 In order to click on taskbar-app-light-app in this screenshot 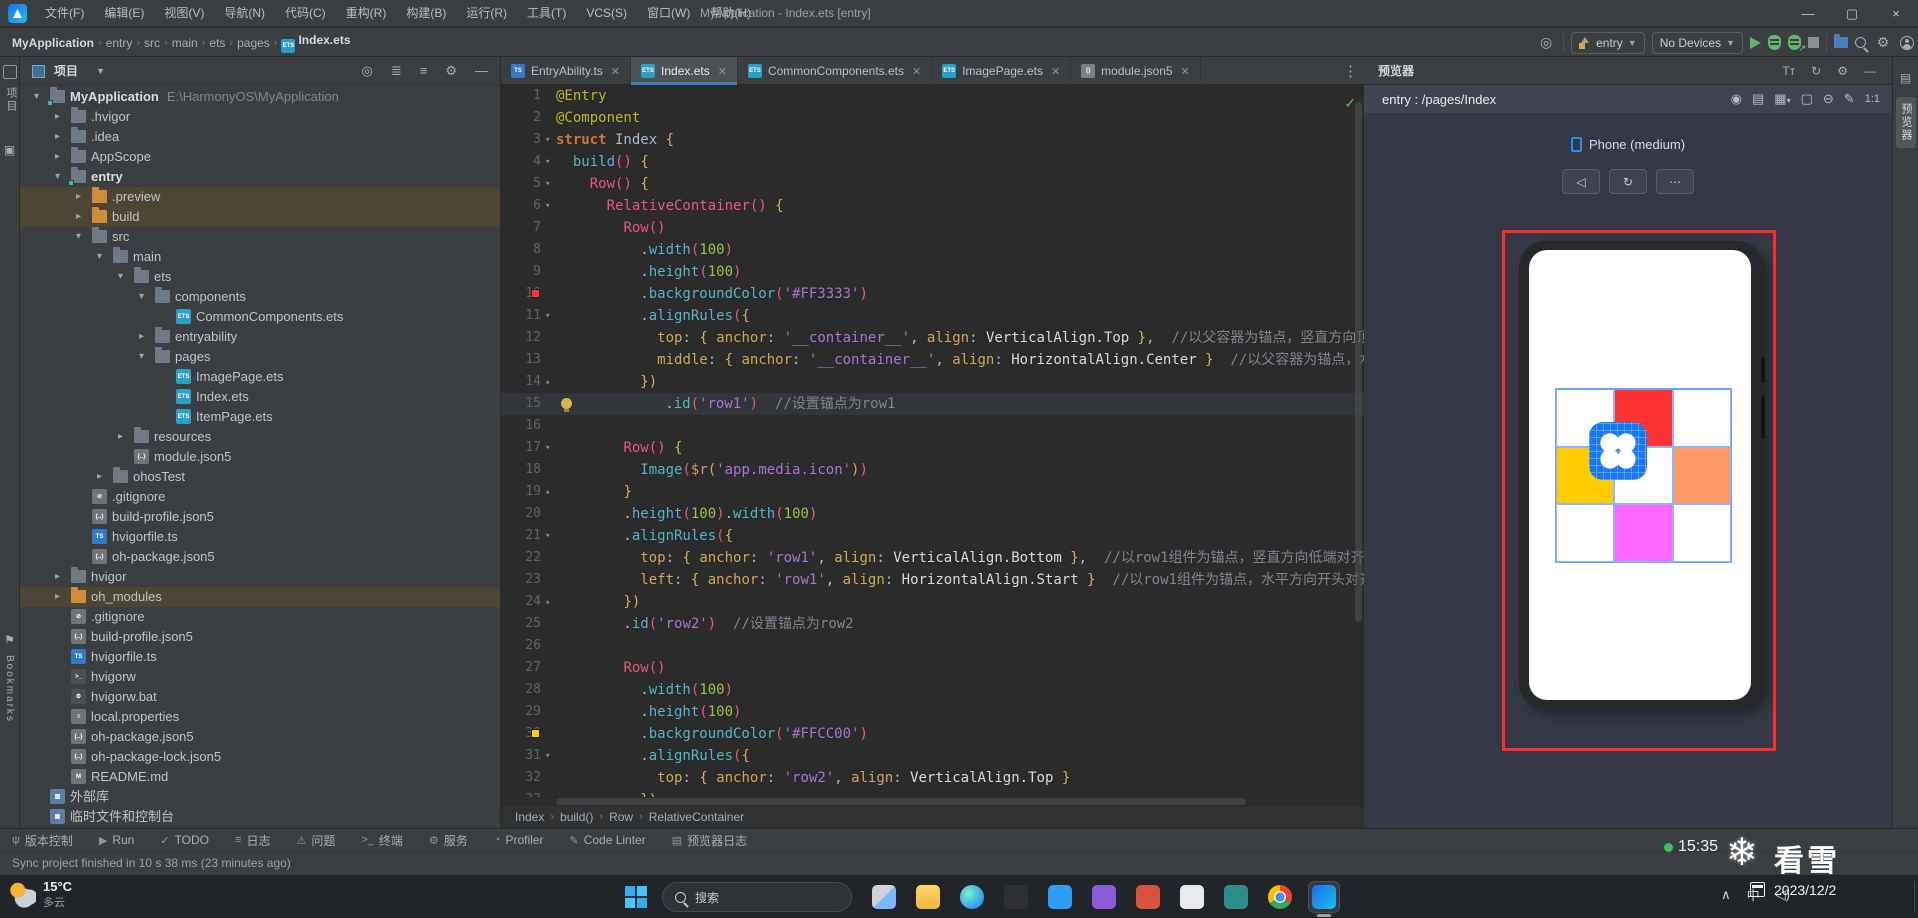, I will do `click(1192, 897)`.